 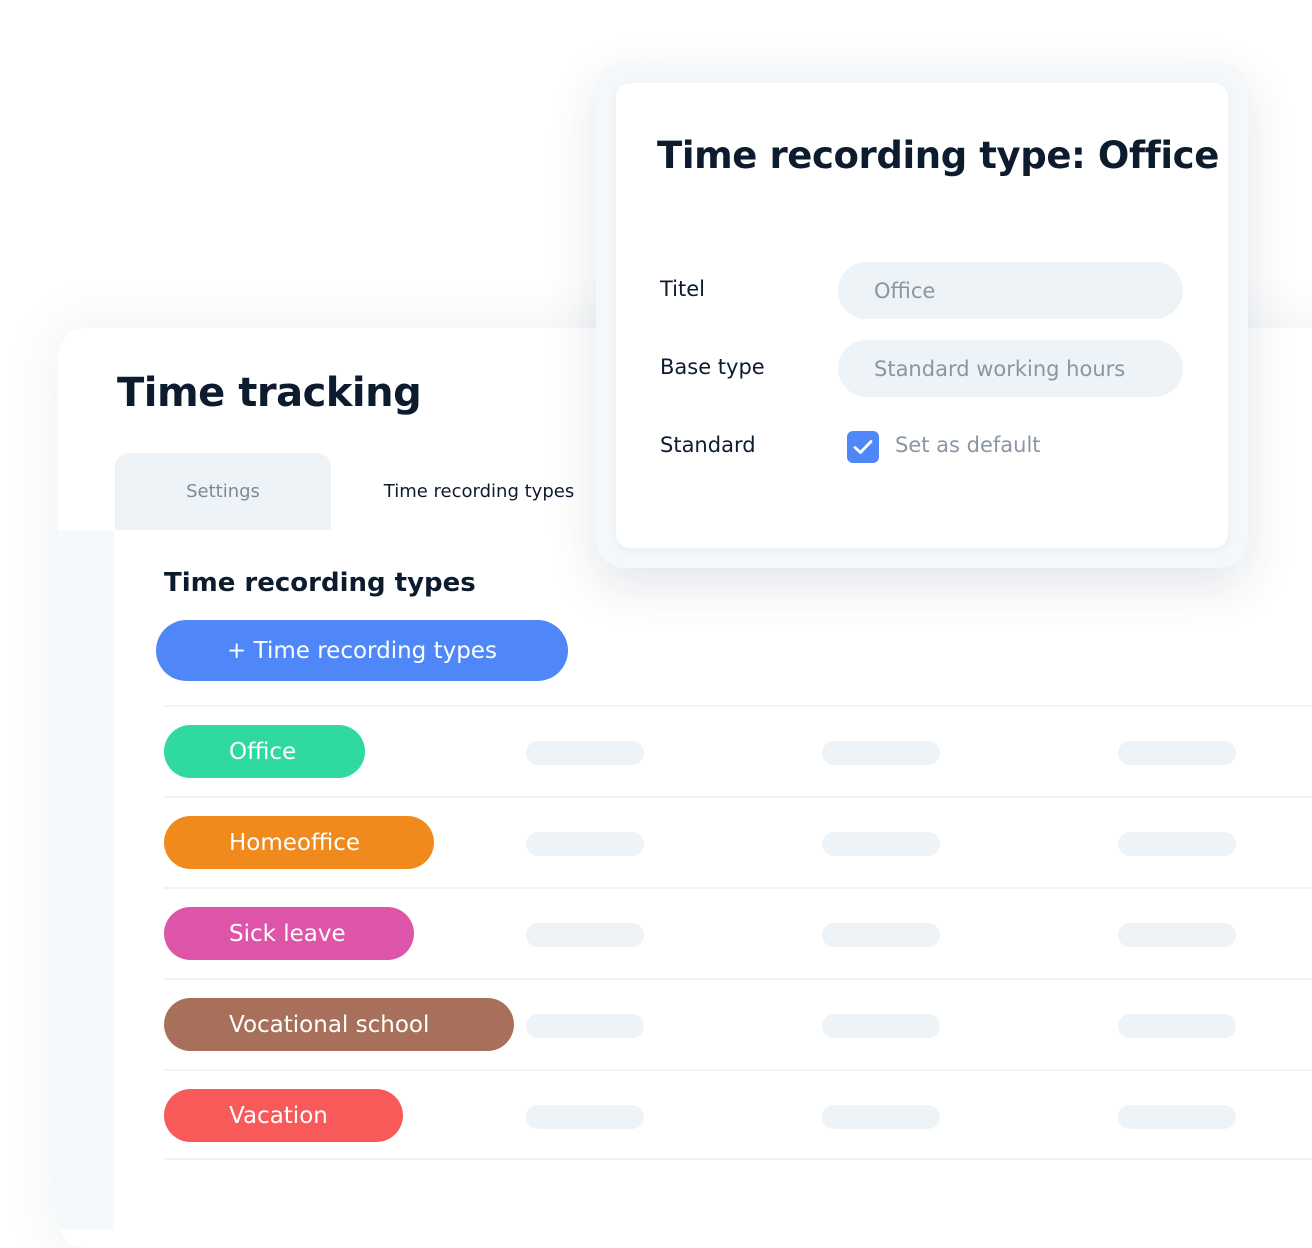 I want to click on titel-field, so click(x=1010, y=290).